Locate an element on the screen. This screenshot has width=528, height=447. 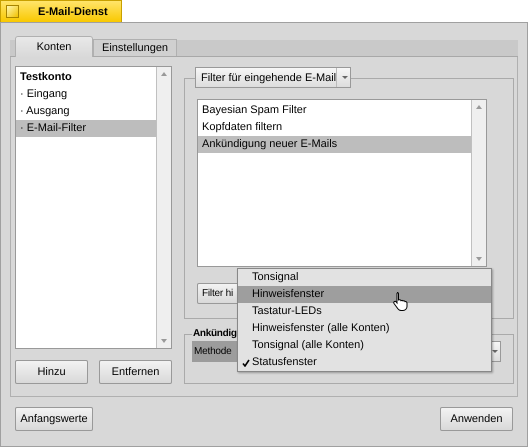
group-title: Ankündig is located at coordinates (215, 333).